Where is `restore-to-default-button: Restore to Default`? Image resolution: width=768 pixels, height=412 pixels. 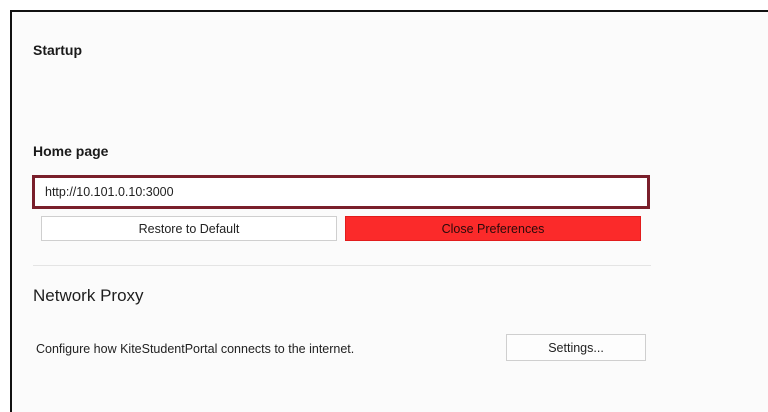 restore-to-default-button: Restore to Default is located at coordinates (189, 228).